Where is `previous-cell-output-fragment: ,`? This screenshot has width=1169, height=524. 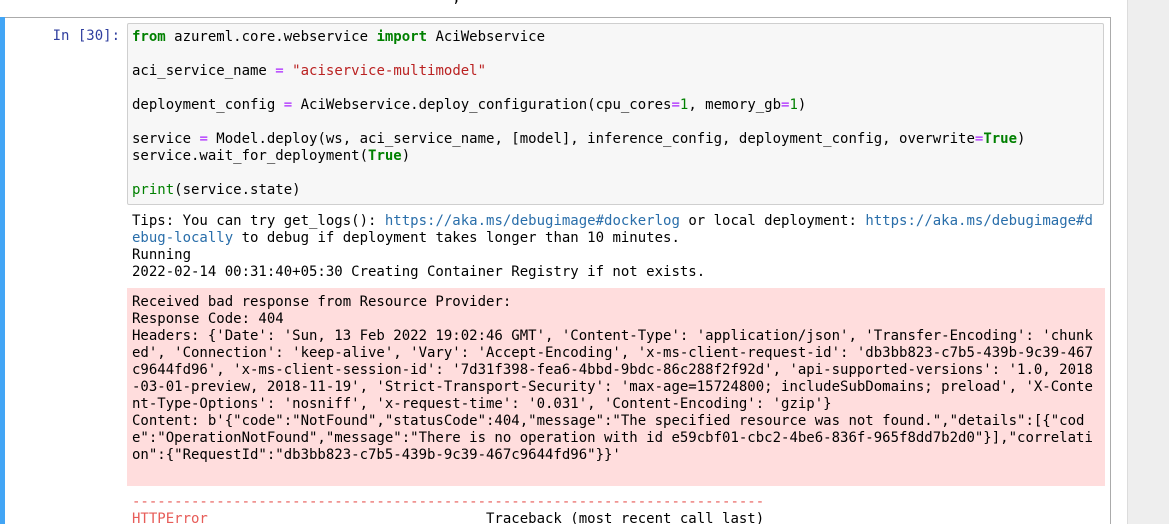 previous-cell-output-fragment: , is located at coordinates (296, 3).